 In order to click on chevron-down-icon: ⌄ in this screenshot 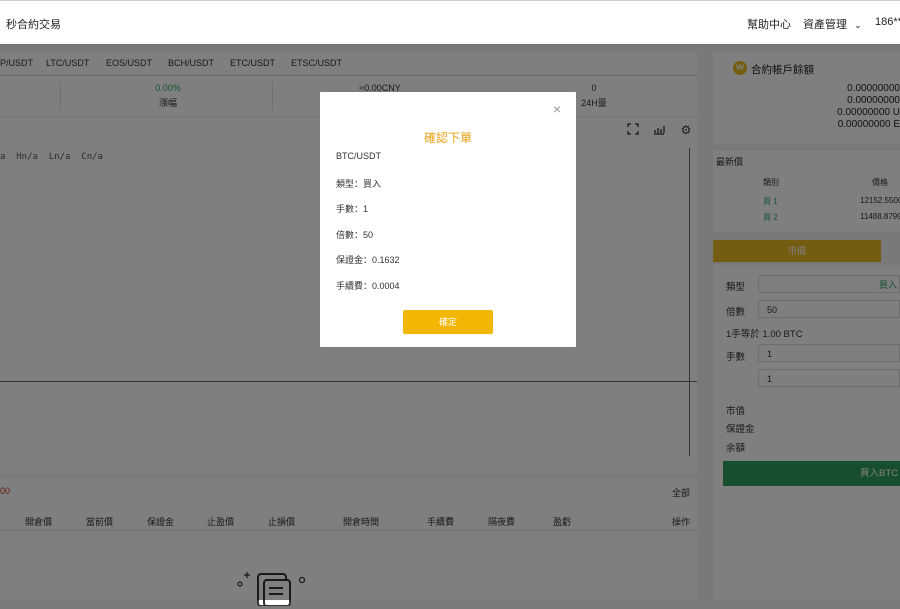, I will do `click(858, 25)`.